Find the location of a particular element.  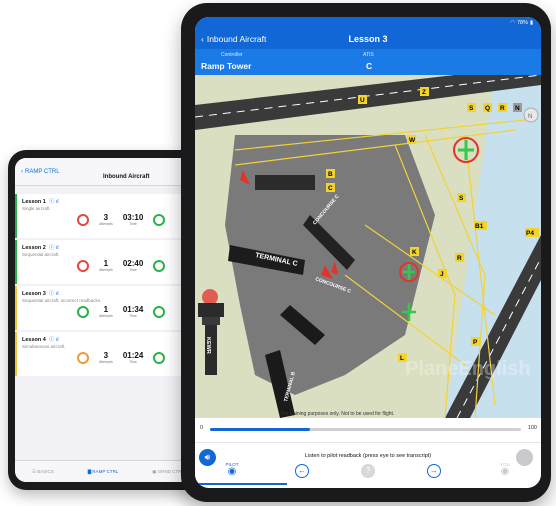

compass-icon: N is located at coordinates (531, 115).